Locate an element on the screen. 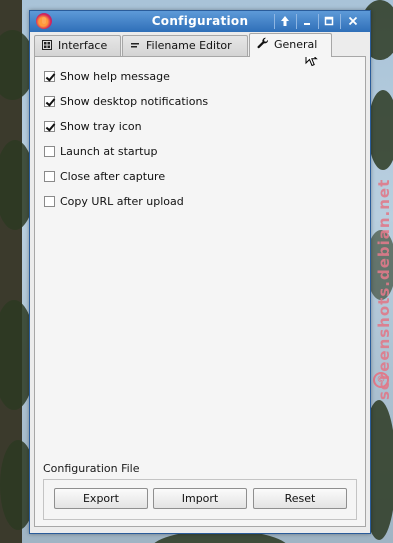 The width and height of the screenshot is (393, 543). close-icon is located at coordinates (353, 21).